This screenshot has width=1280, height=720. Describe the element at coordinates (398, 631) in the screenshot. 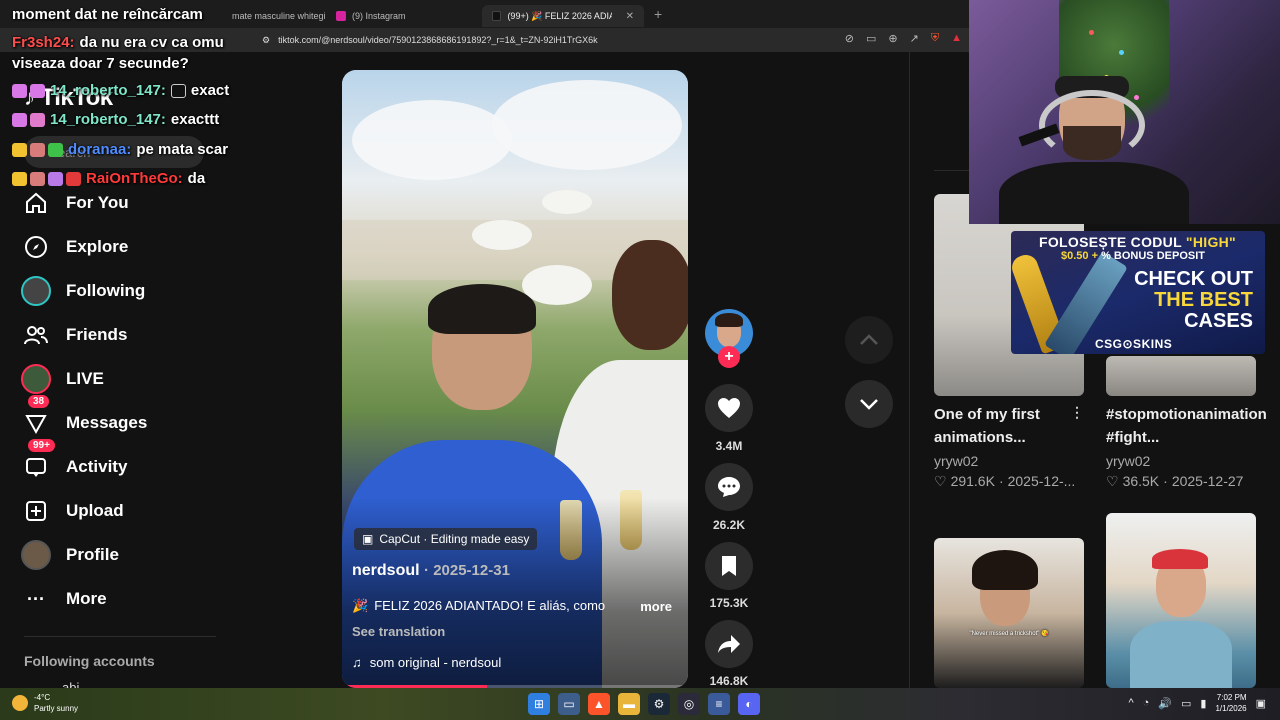

I see `see-translation-link: See translation` at that location.